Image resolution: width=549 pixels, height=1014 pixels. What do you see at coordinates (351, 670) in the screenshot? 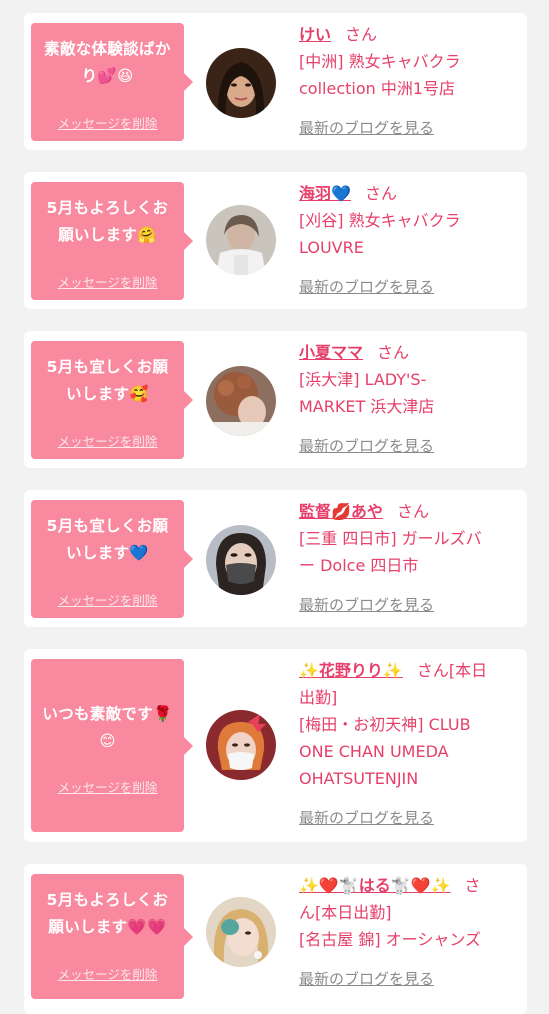
I see `sender-name-link: ✨花野りり✨` at bounding box center [351, 670].